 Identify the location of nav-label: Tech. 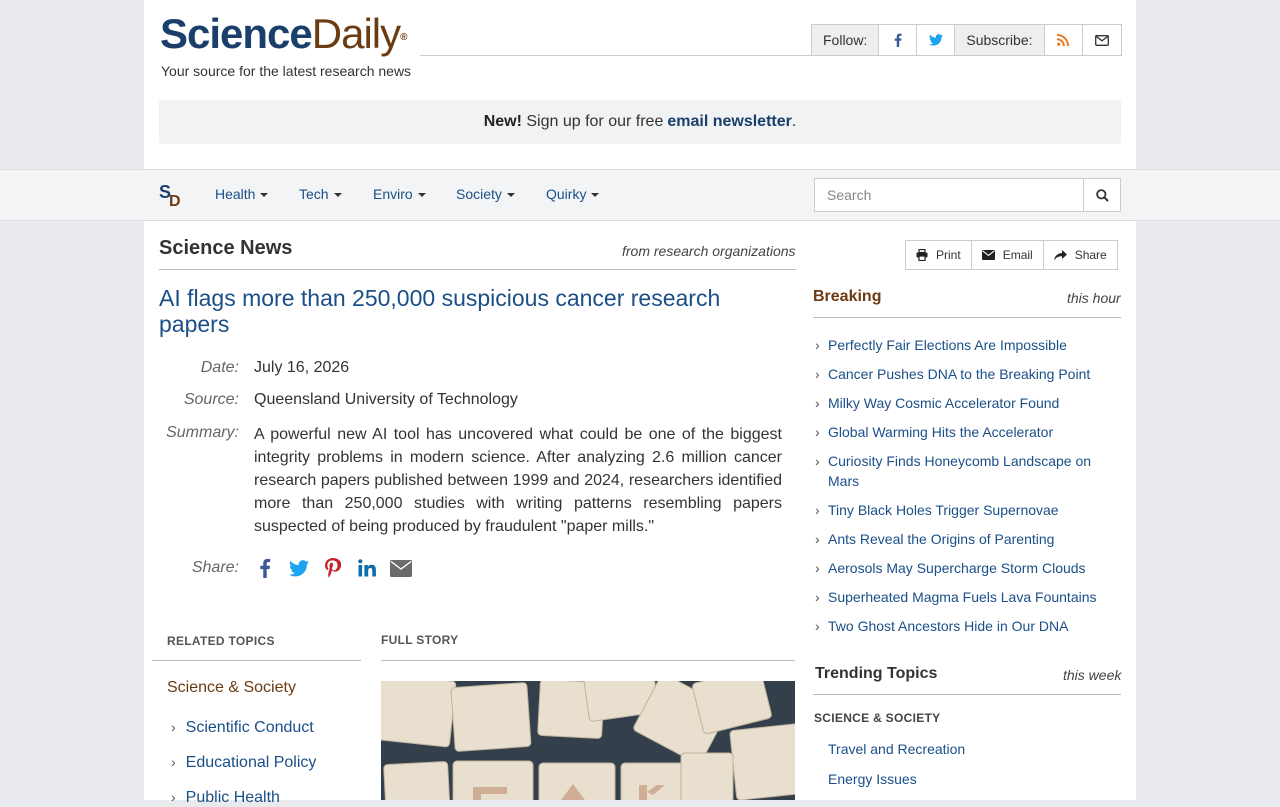
(314, 194).